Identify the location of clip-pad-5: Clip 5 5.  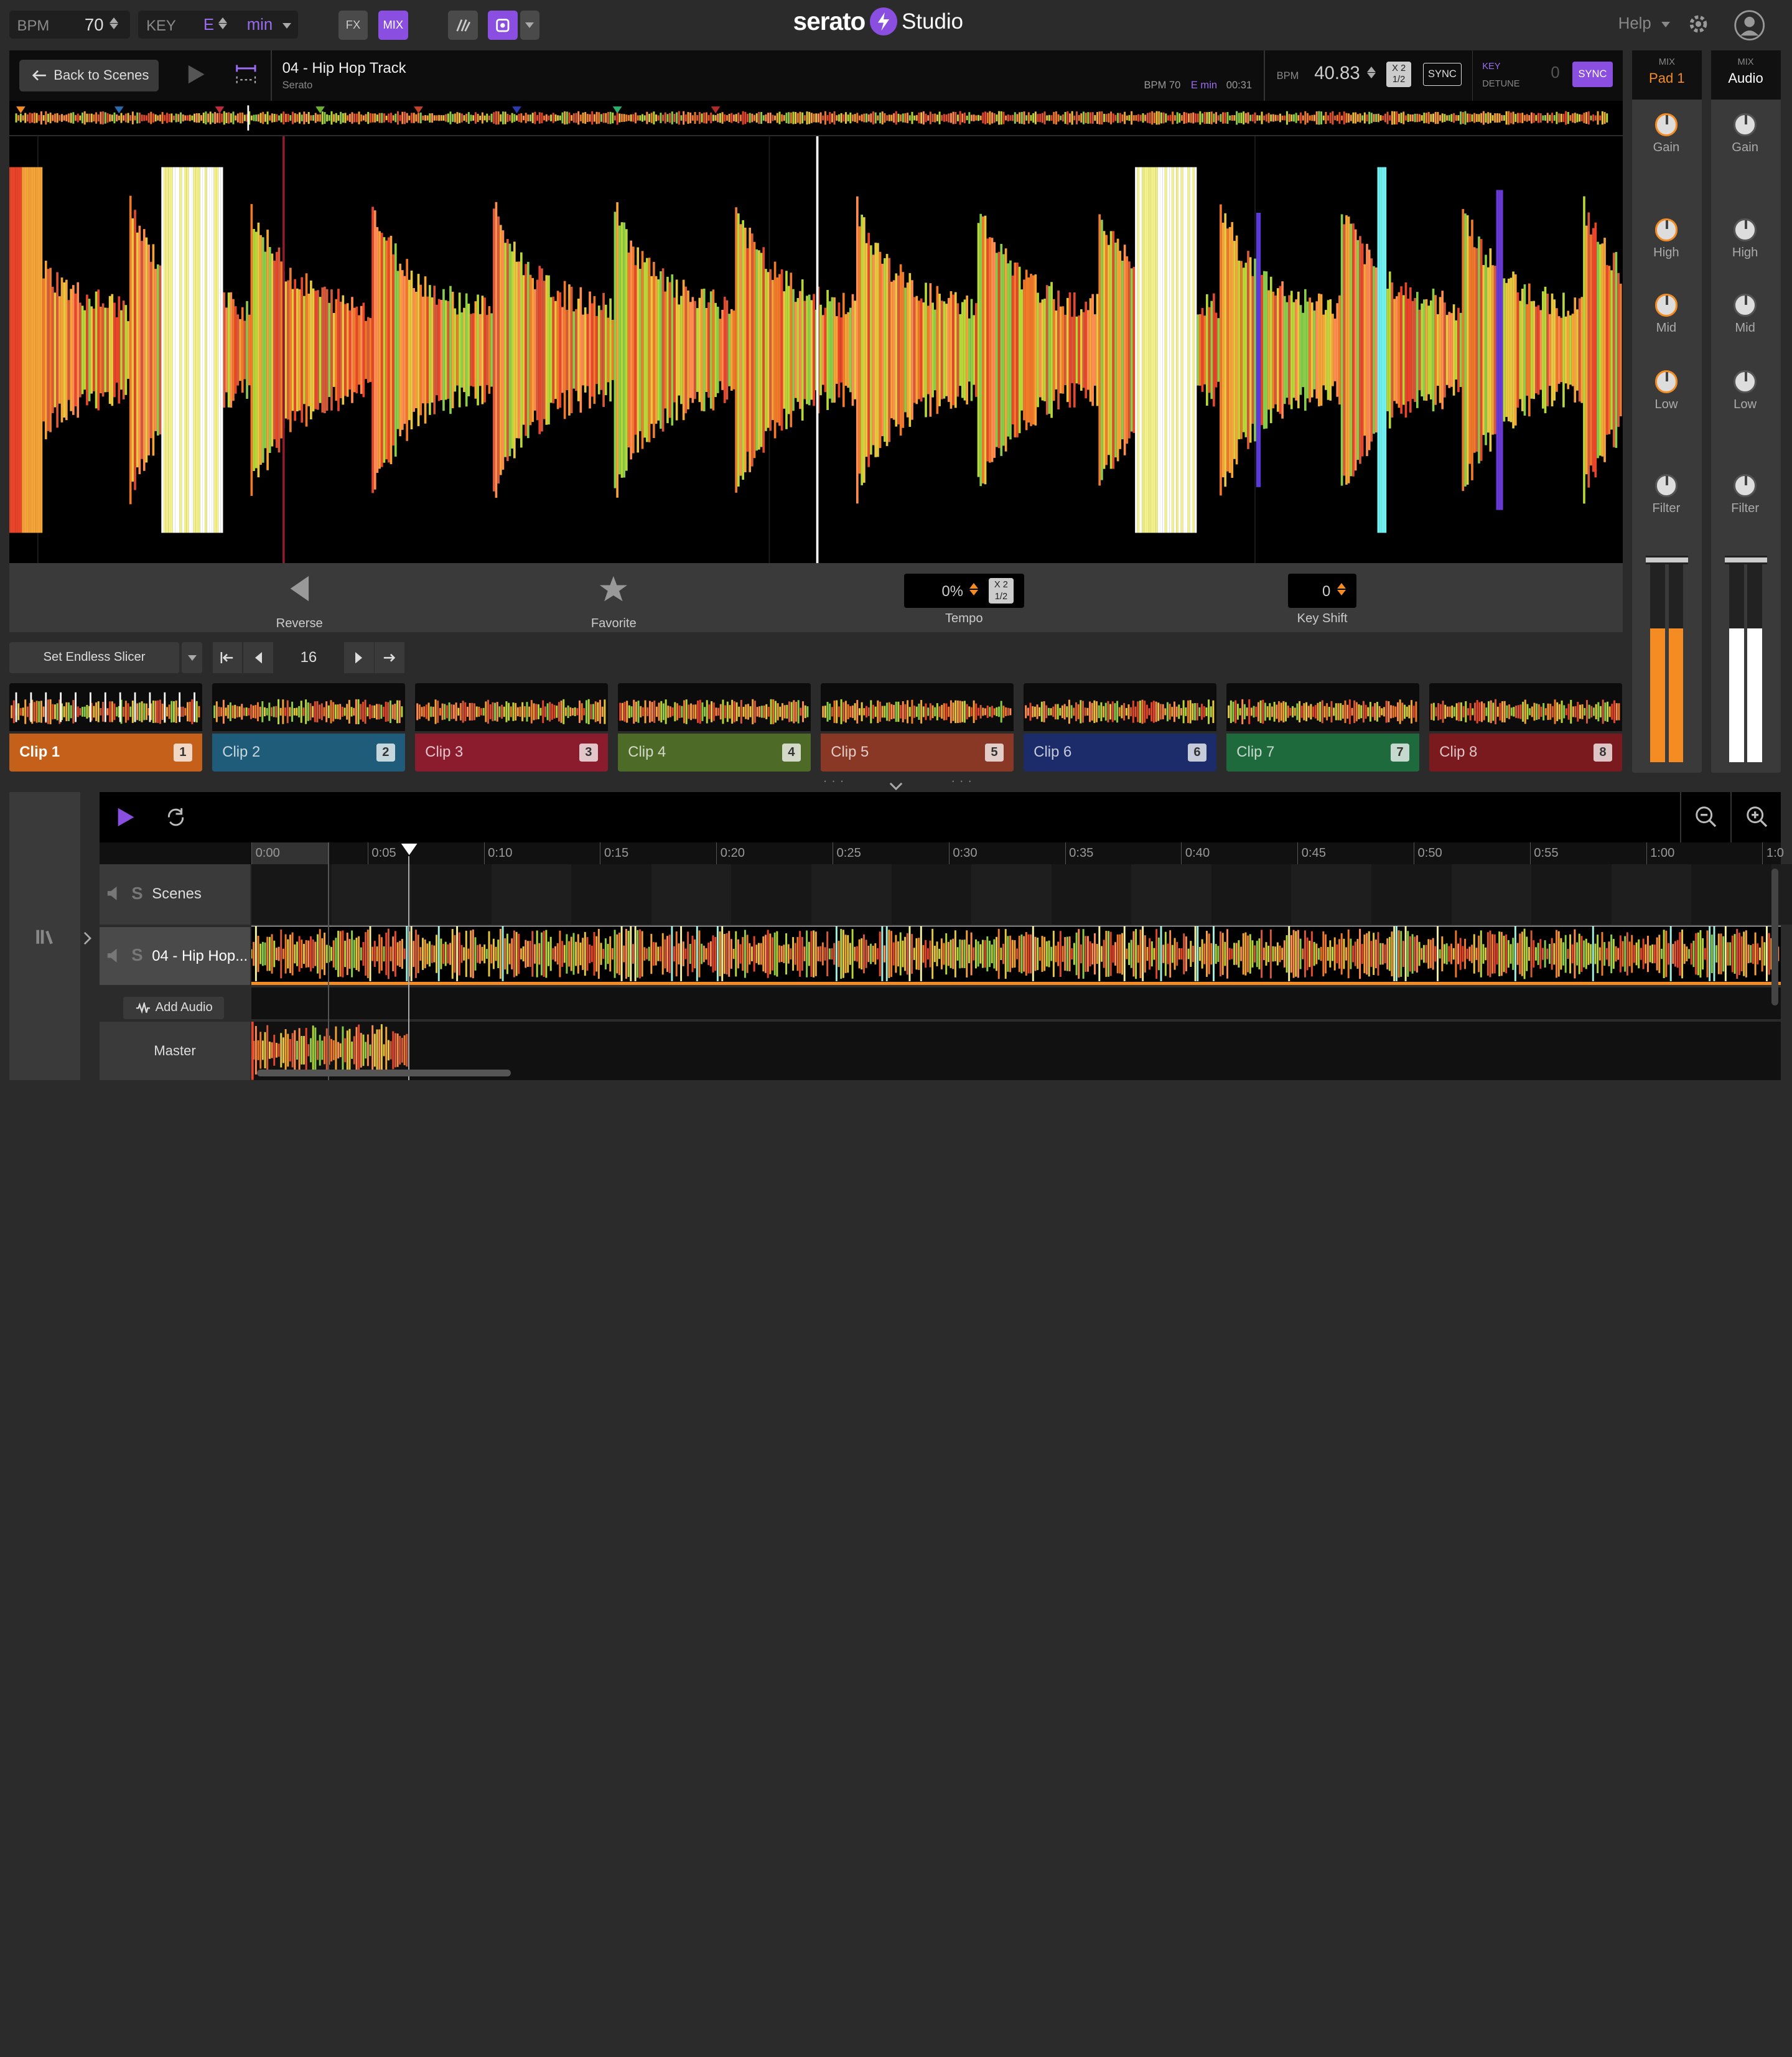
(917, 727).